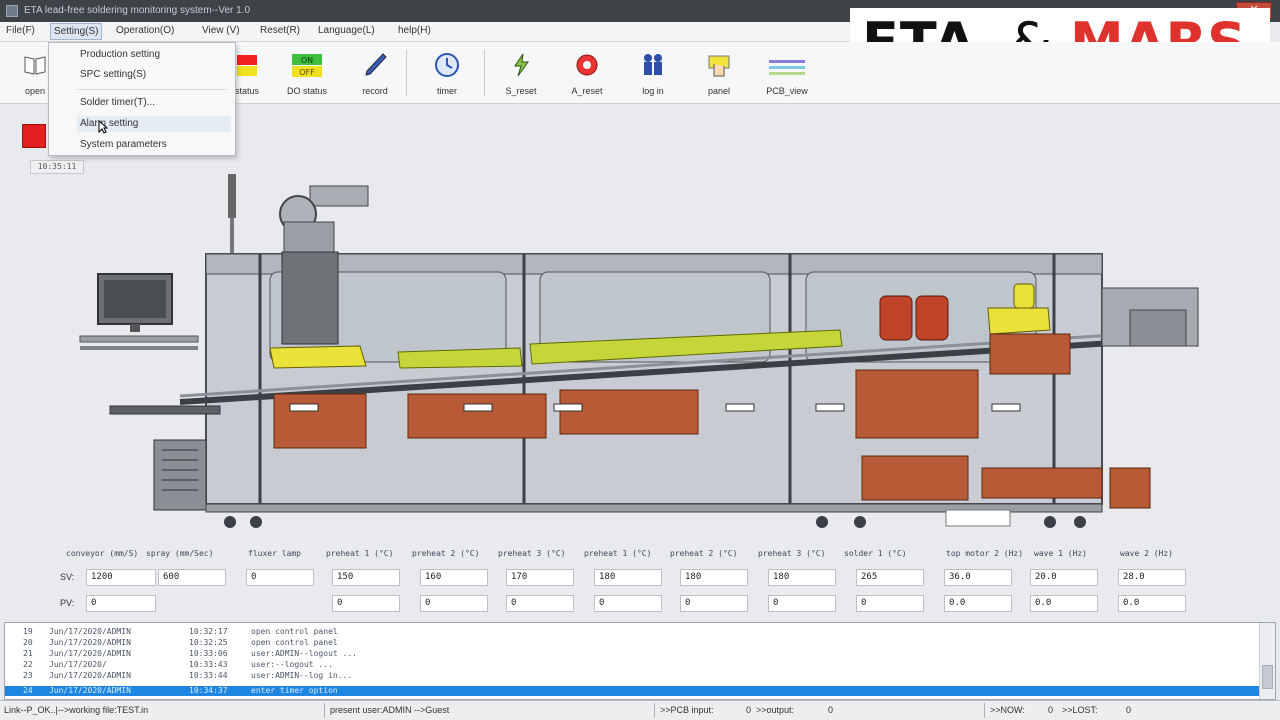 Image resolution: width=1280 pixels, height=720 pixels. What do you see at coordinates (20, 30) in the screenshot?
I see `menu-file: File(F)` at bounding box center [20, 30].